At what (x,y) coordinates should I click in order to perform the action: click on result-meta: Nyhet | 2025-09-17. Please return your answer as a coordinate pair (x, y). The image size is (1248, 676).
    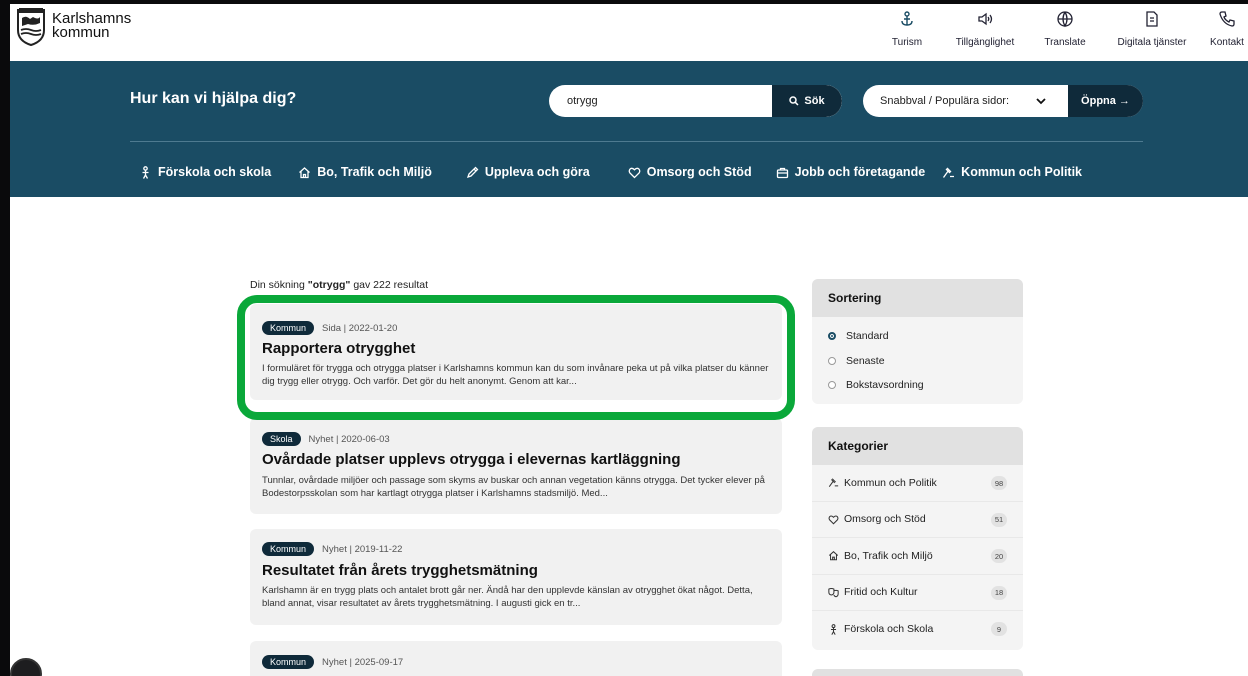
    Looking at the image, I should click on (363, 662).